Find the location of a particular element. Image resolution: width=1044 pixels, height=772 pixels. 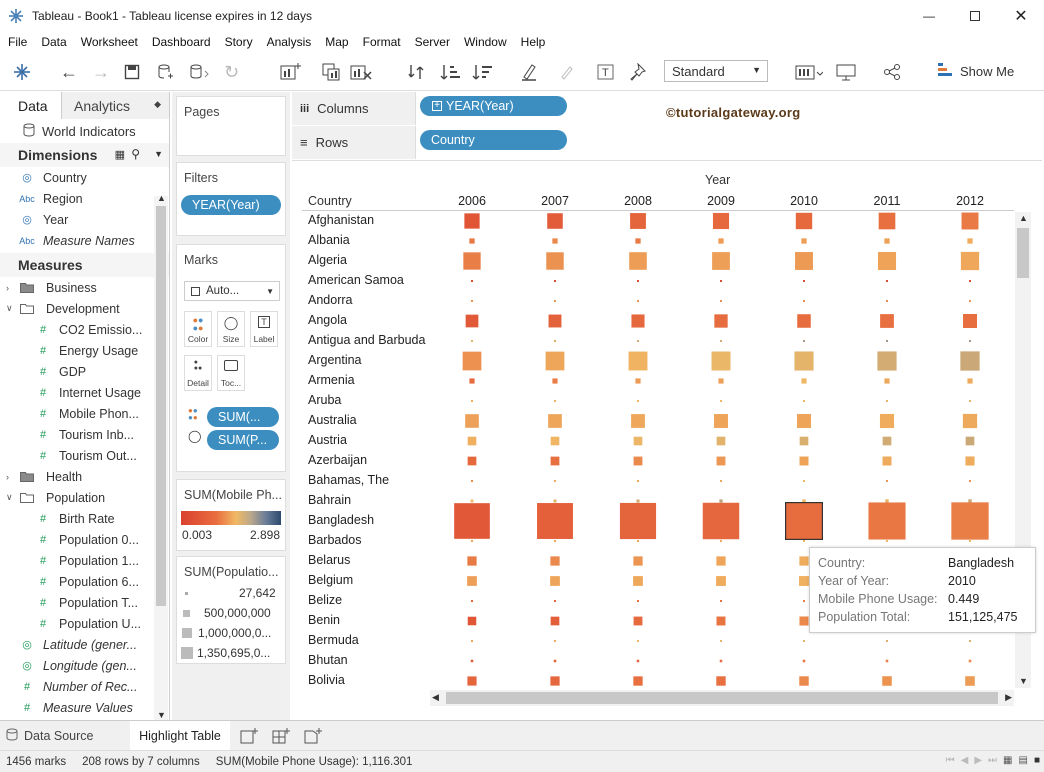

first-sheet-icon: ⏮ is located at coordinates (950, 760).